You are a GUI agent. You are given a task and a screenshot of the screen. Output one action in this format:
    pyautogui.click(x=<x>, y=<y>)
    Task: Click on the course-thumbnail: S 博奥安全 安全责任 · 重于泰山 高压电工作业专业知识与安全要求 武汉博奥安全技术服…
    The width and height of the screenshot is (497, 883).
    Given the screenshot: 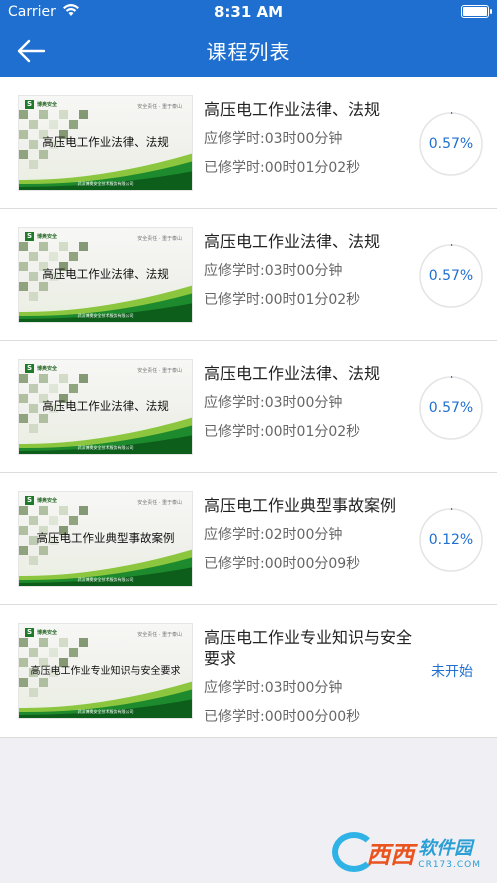 What is the action you would take?
    pyautogui.click(x=105, y=671)
    